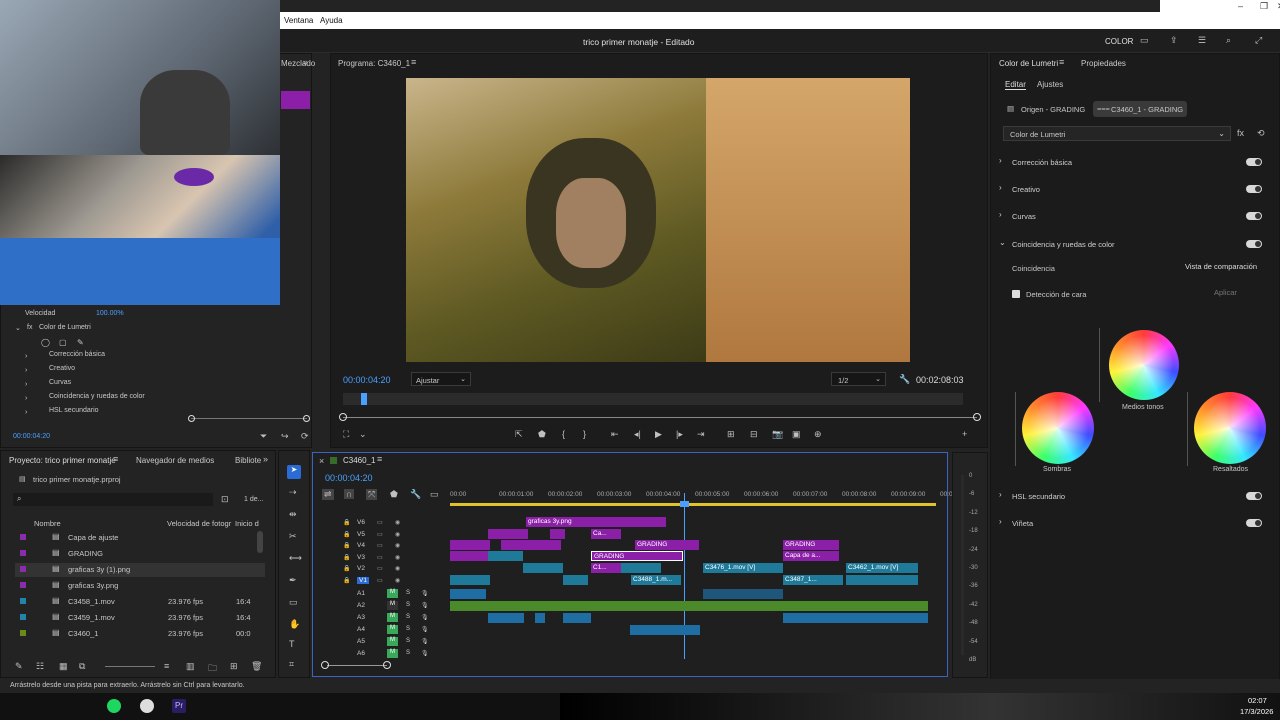 The height and width of the screenshot is (720, 1280). Describe the element at coordinates (408, 593) in the screenshot. I see `solo-icon: S` at that location.